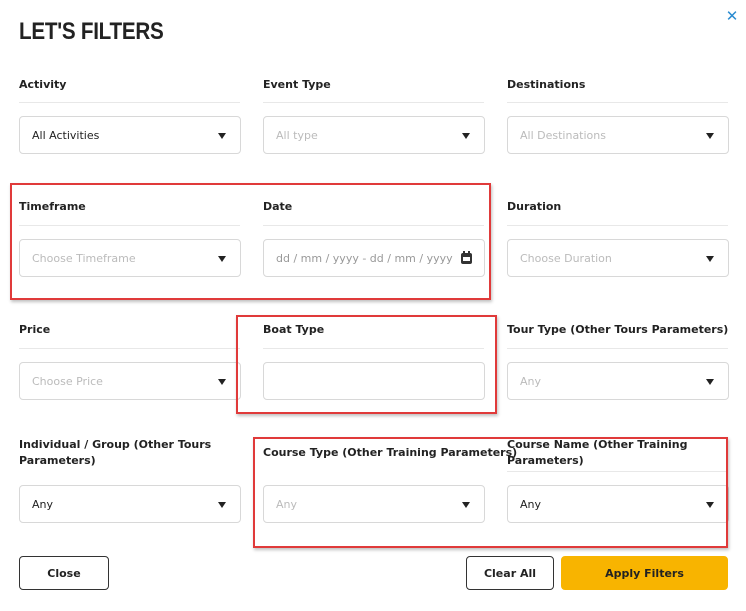  What do you see at coordinates (390, 452) in the screenshot?
I see `course-type-label: Course Type (Other Training Parameters)` at bounding box center [390, 452].